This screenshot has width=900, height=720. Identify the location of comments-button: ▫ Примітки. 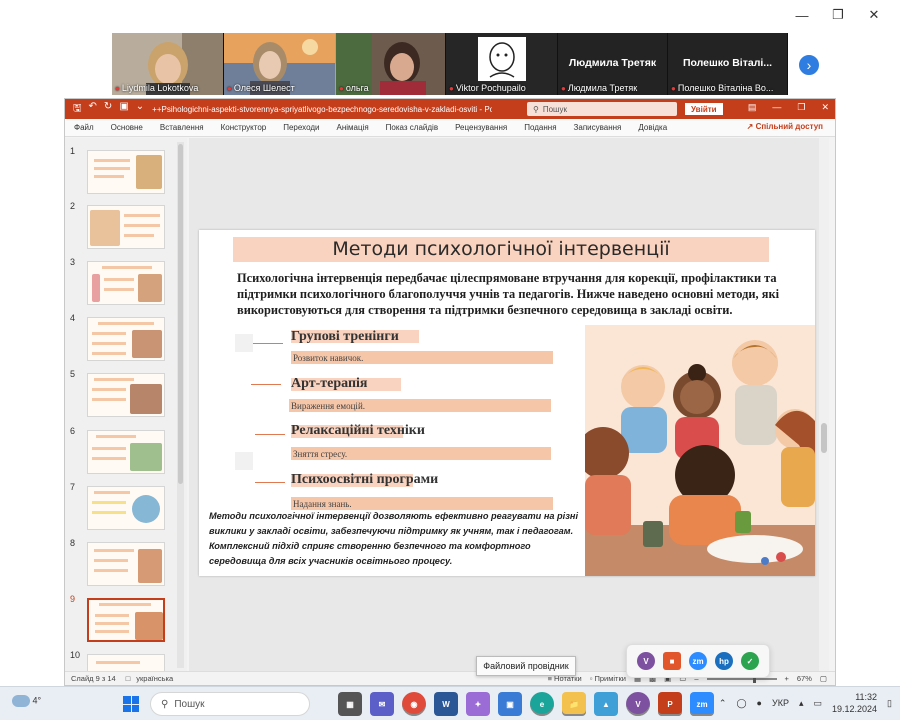
(608, 678).